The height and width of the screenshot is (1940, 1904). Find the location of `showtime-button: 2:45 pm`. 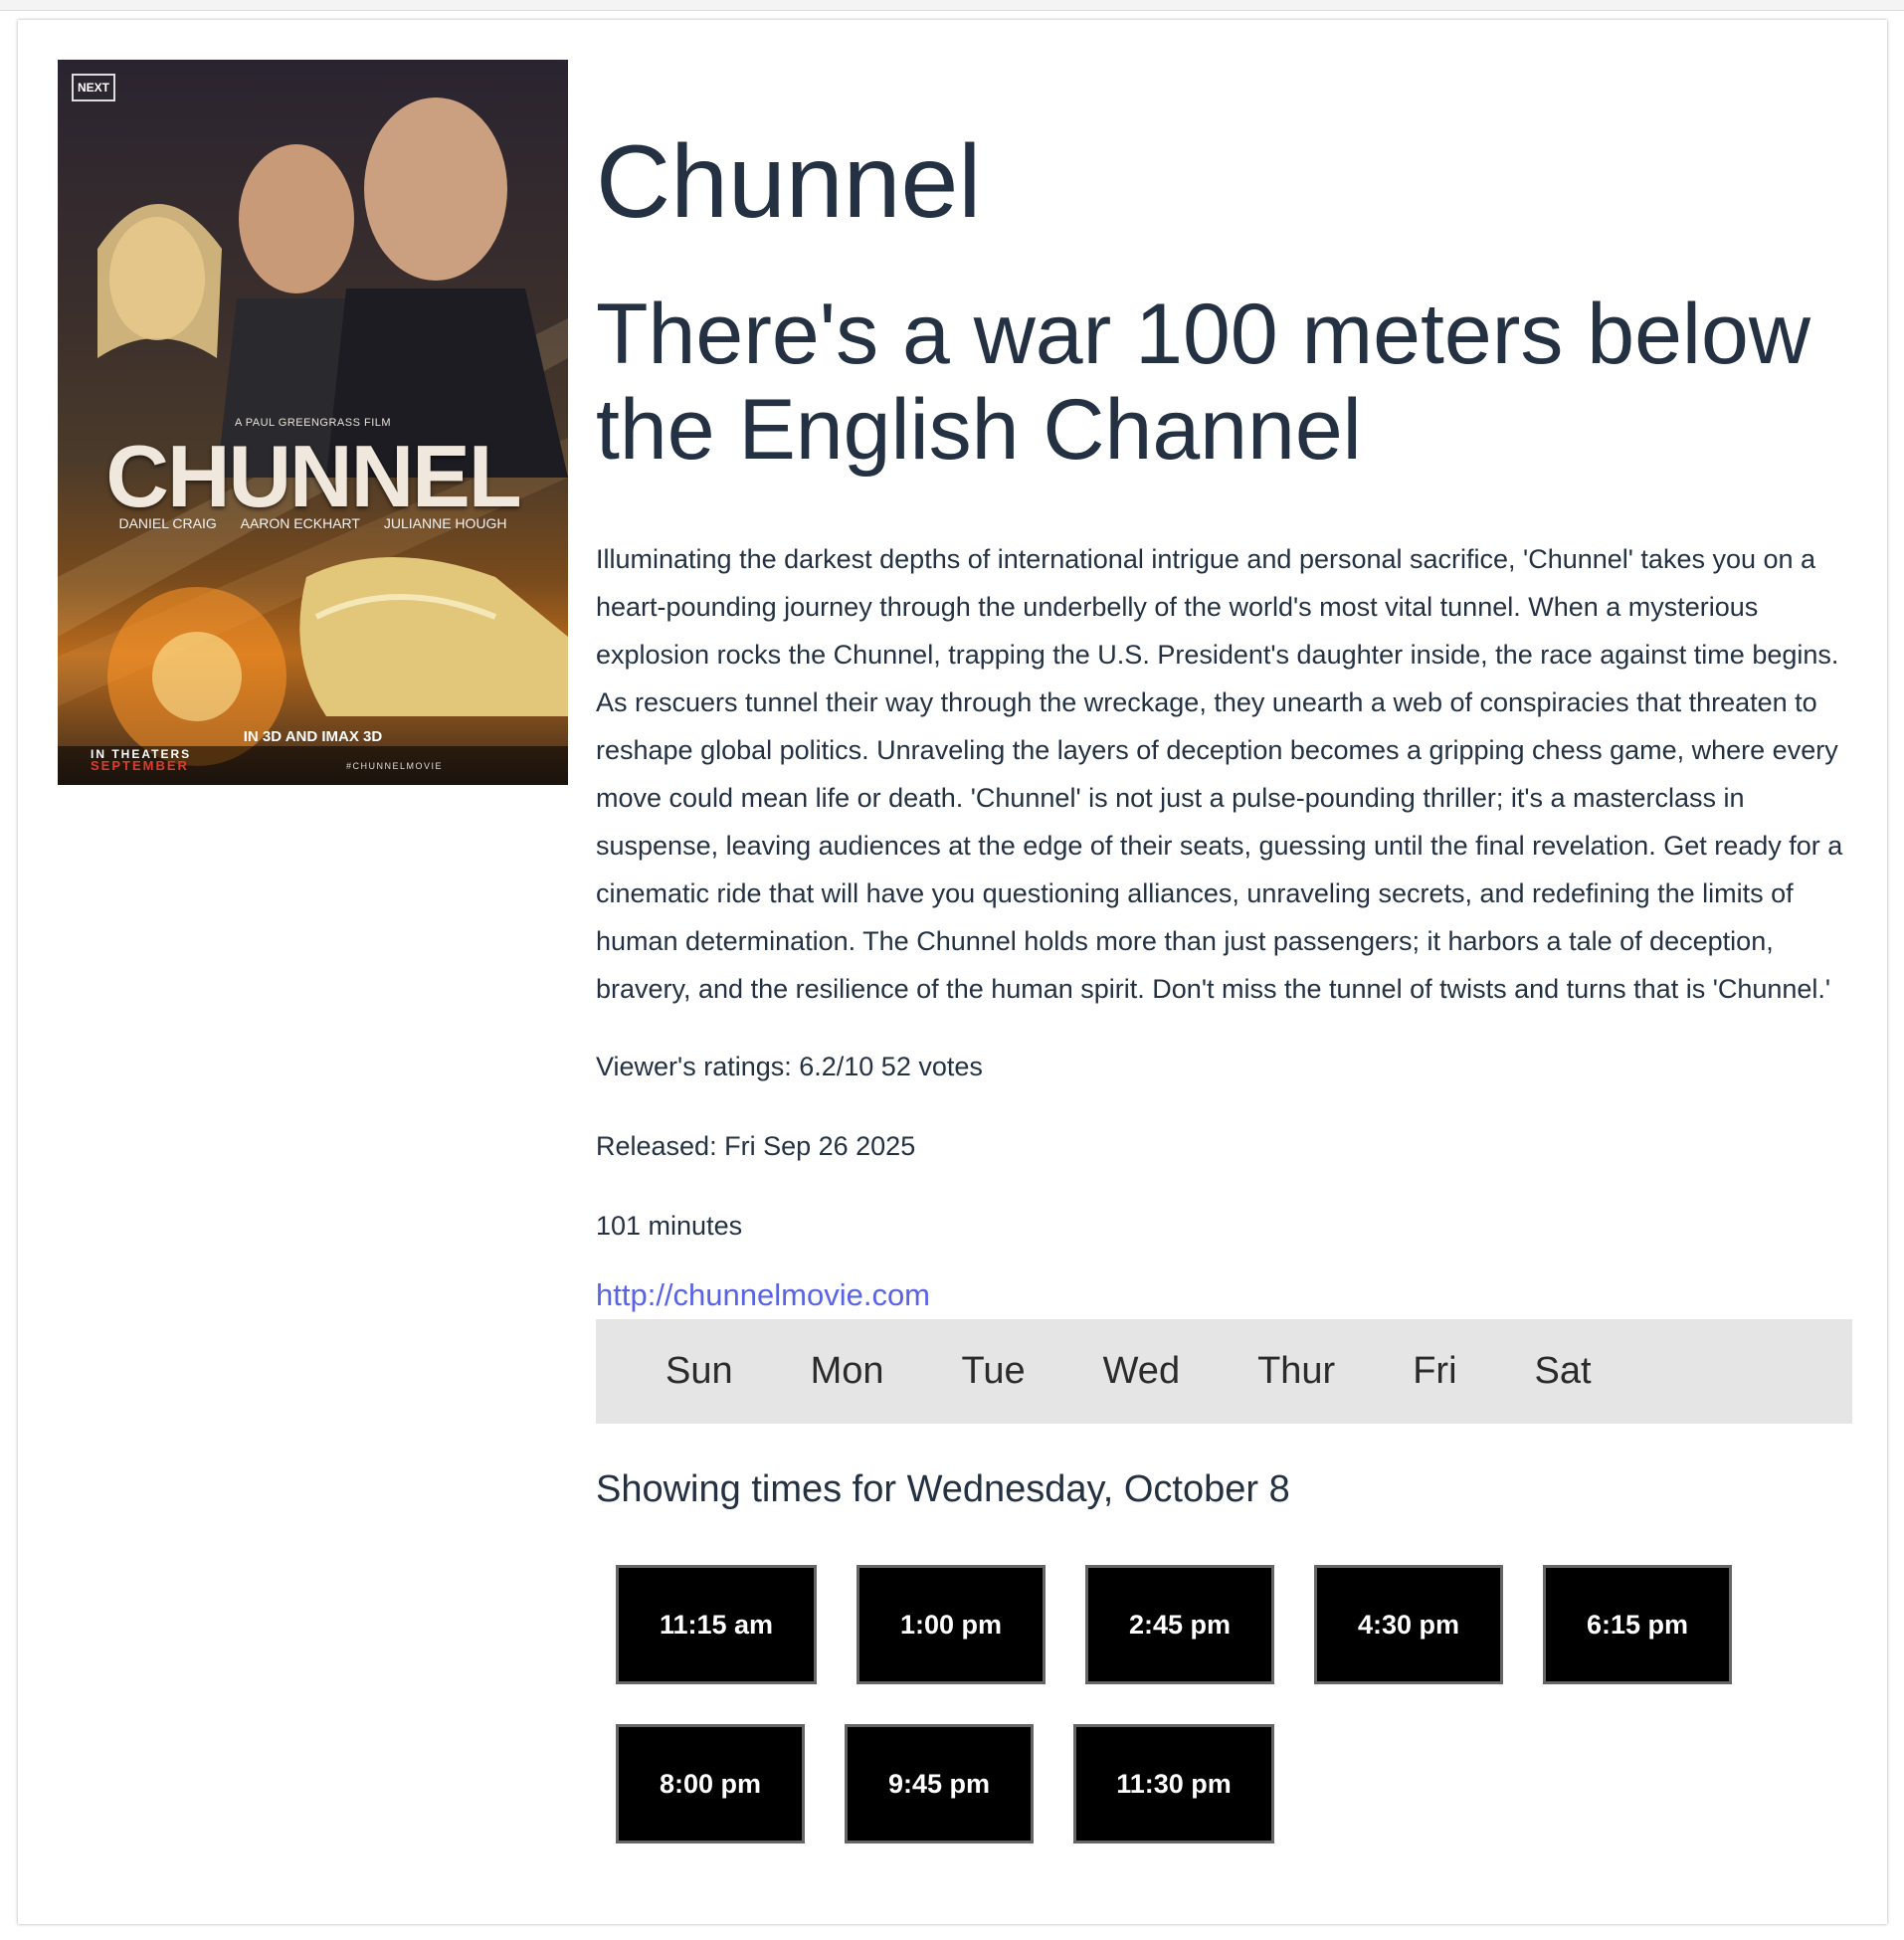

showtime-button: 2:45 pm is located at coordinates (1179, 1624).